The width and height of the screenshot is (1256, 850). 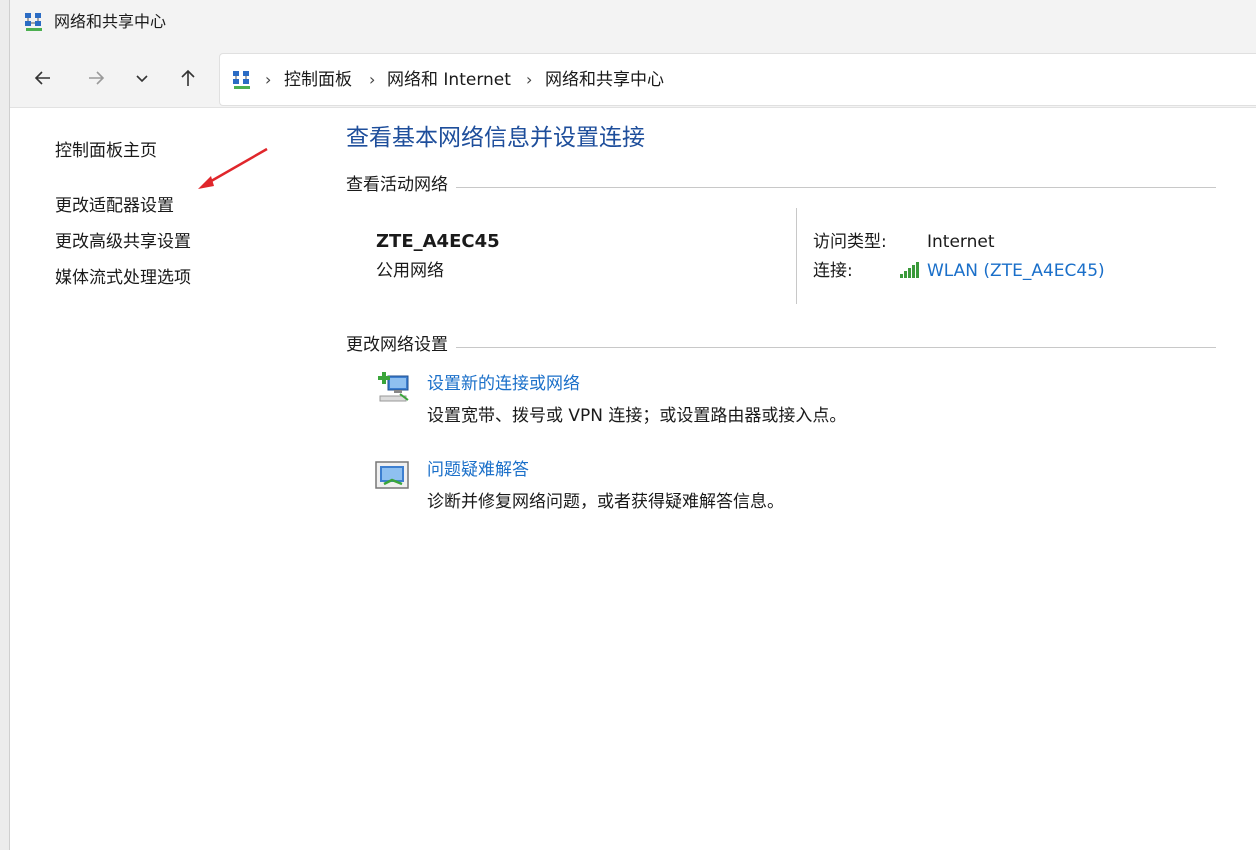 What do you see at coordinates (909, 270) in the screenshot?
I see `wifi-signal-icon` at bounding box center [909, 270].